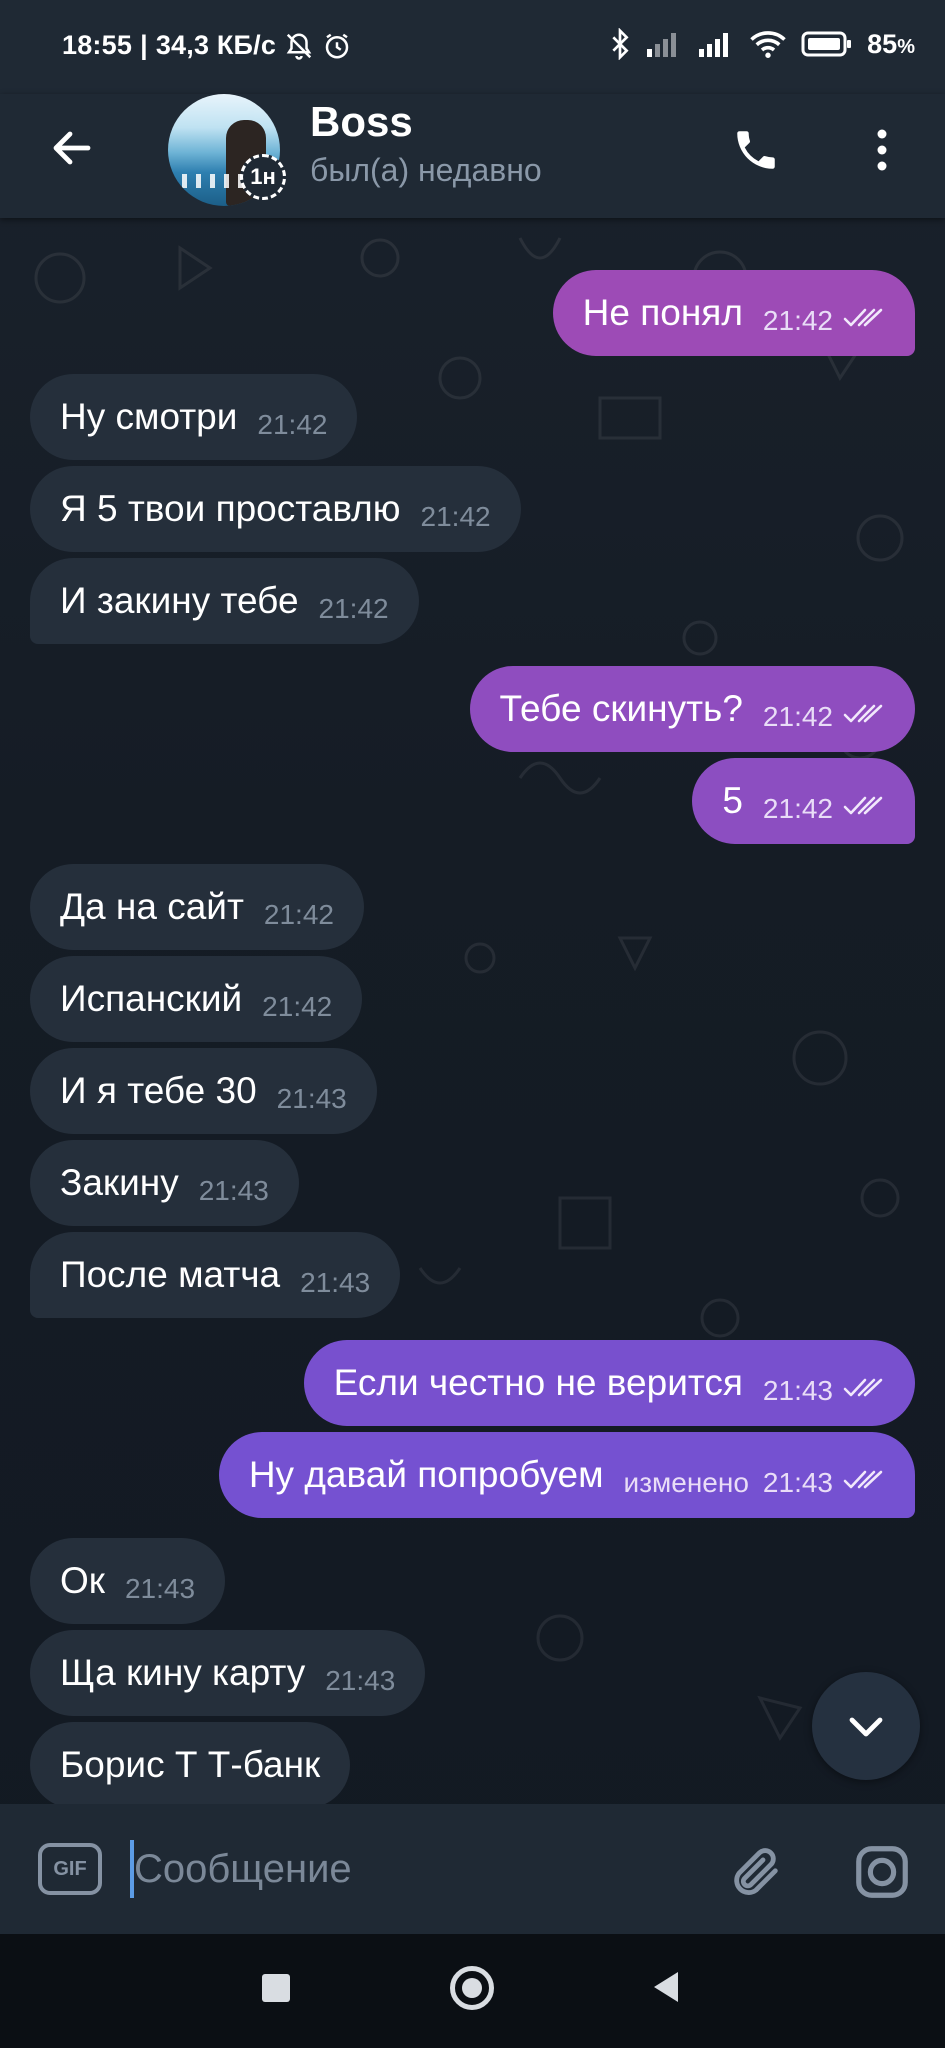 The height and width of the screenshot is (2048, 945). I want to click on battery-icon, so click(826, 44).